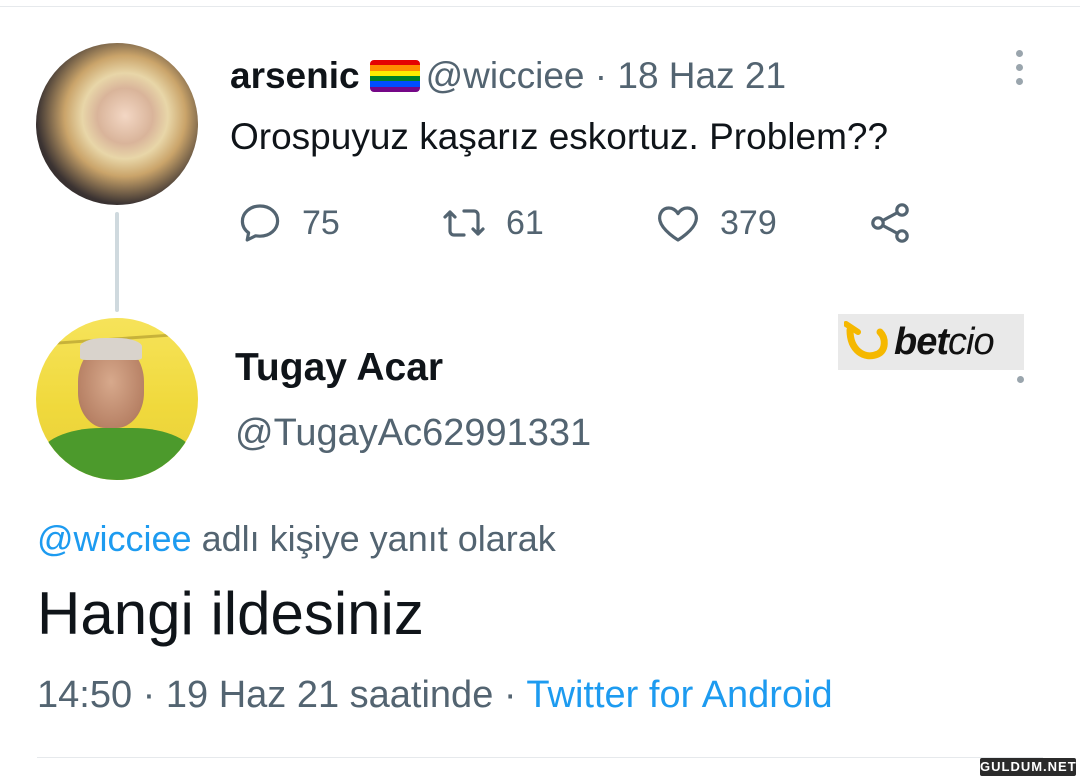 This screenshot has height=777, width=1080. I want to click on like-button: 379, so click(715, 223).